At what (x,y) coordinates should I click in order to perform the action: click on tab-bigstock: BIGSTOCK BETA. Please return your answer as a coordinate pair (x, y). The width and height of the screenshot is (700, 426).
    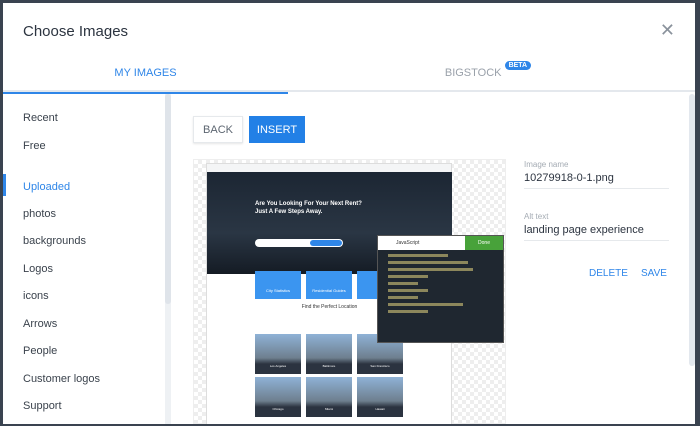
    Looking at the image, I should click on (488, 70).